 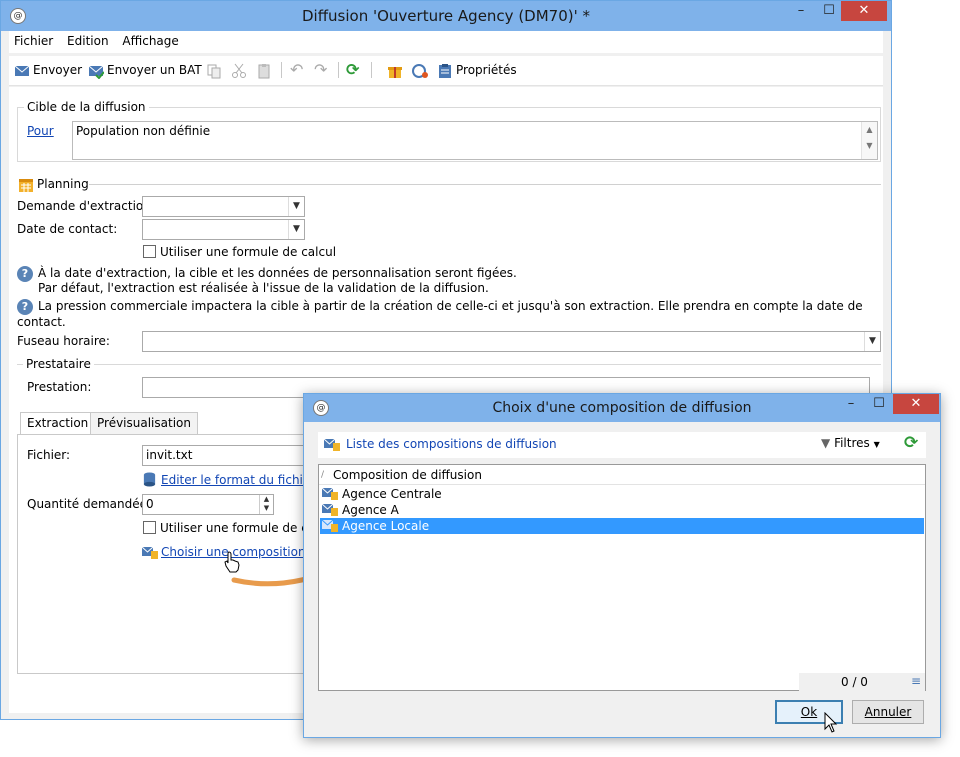 I want to click on population-field: Population non définie ▲ ▼, so click(x=475, y=140).